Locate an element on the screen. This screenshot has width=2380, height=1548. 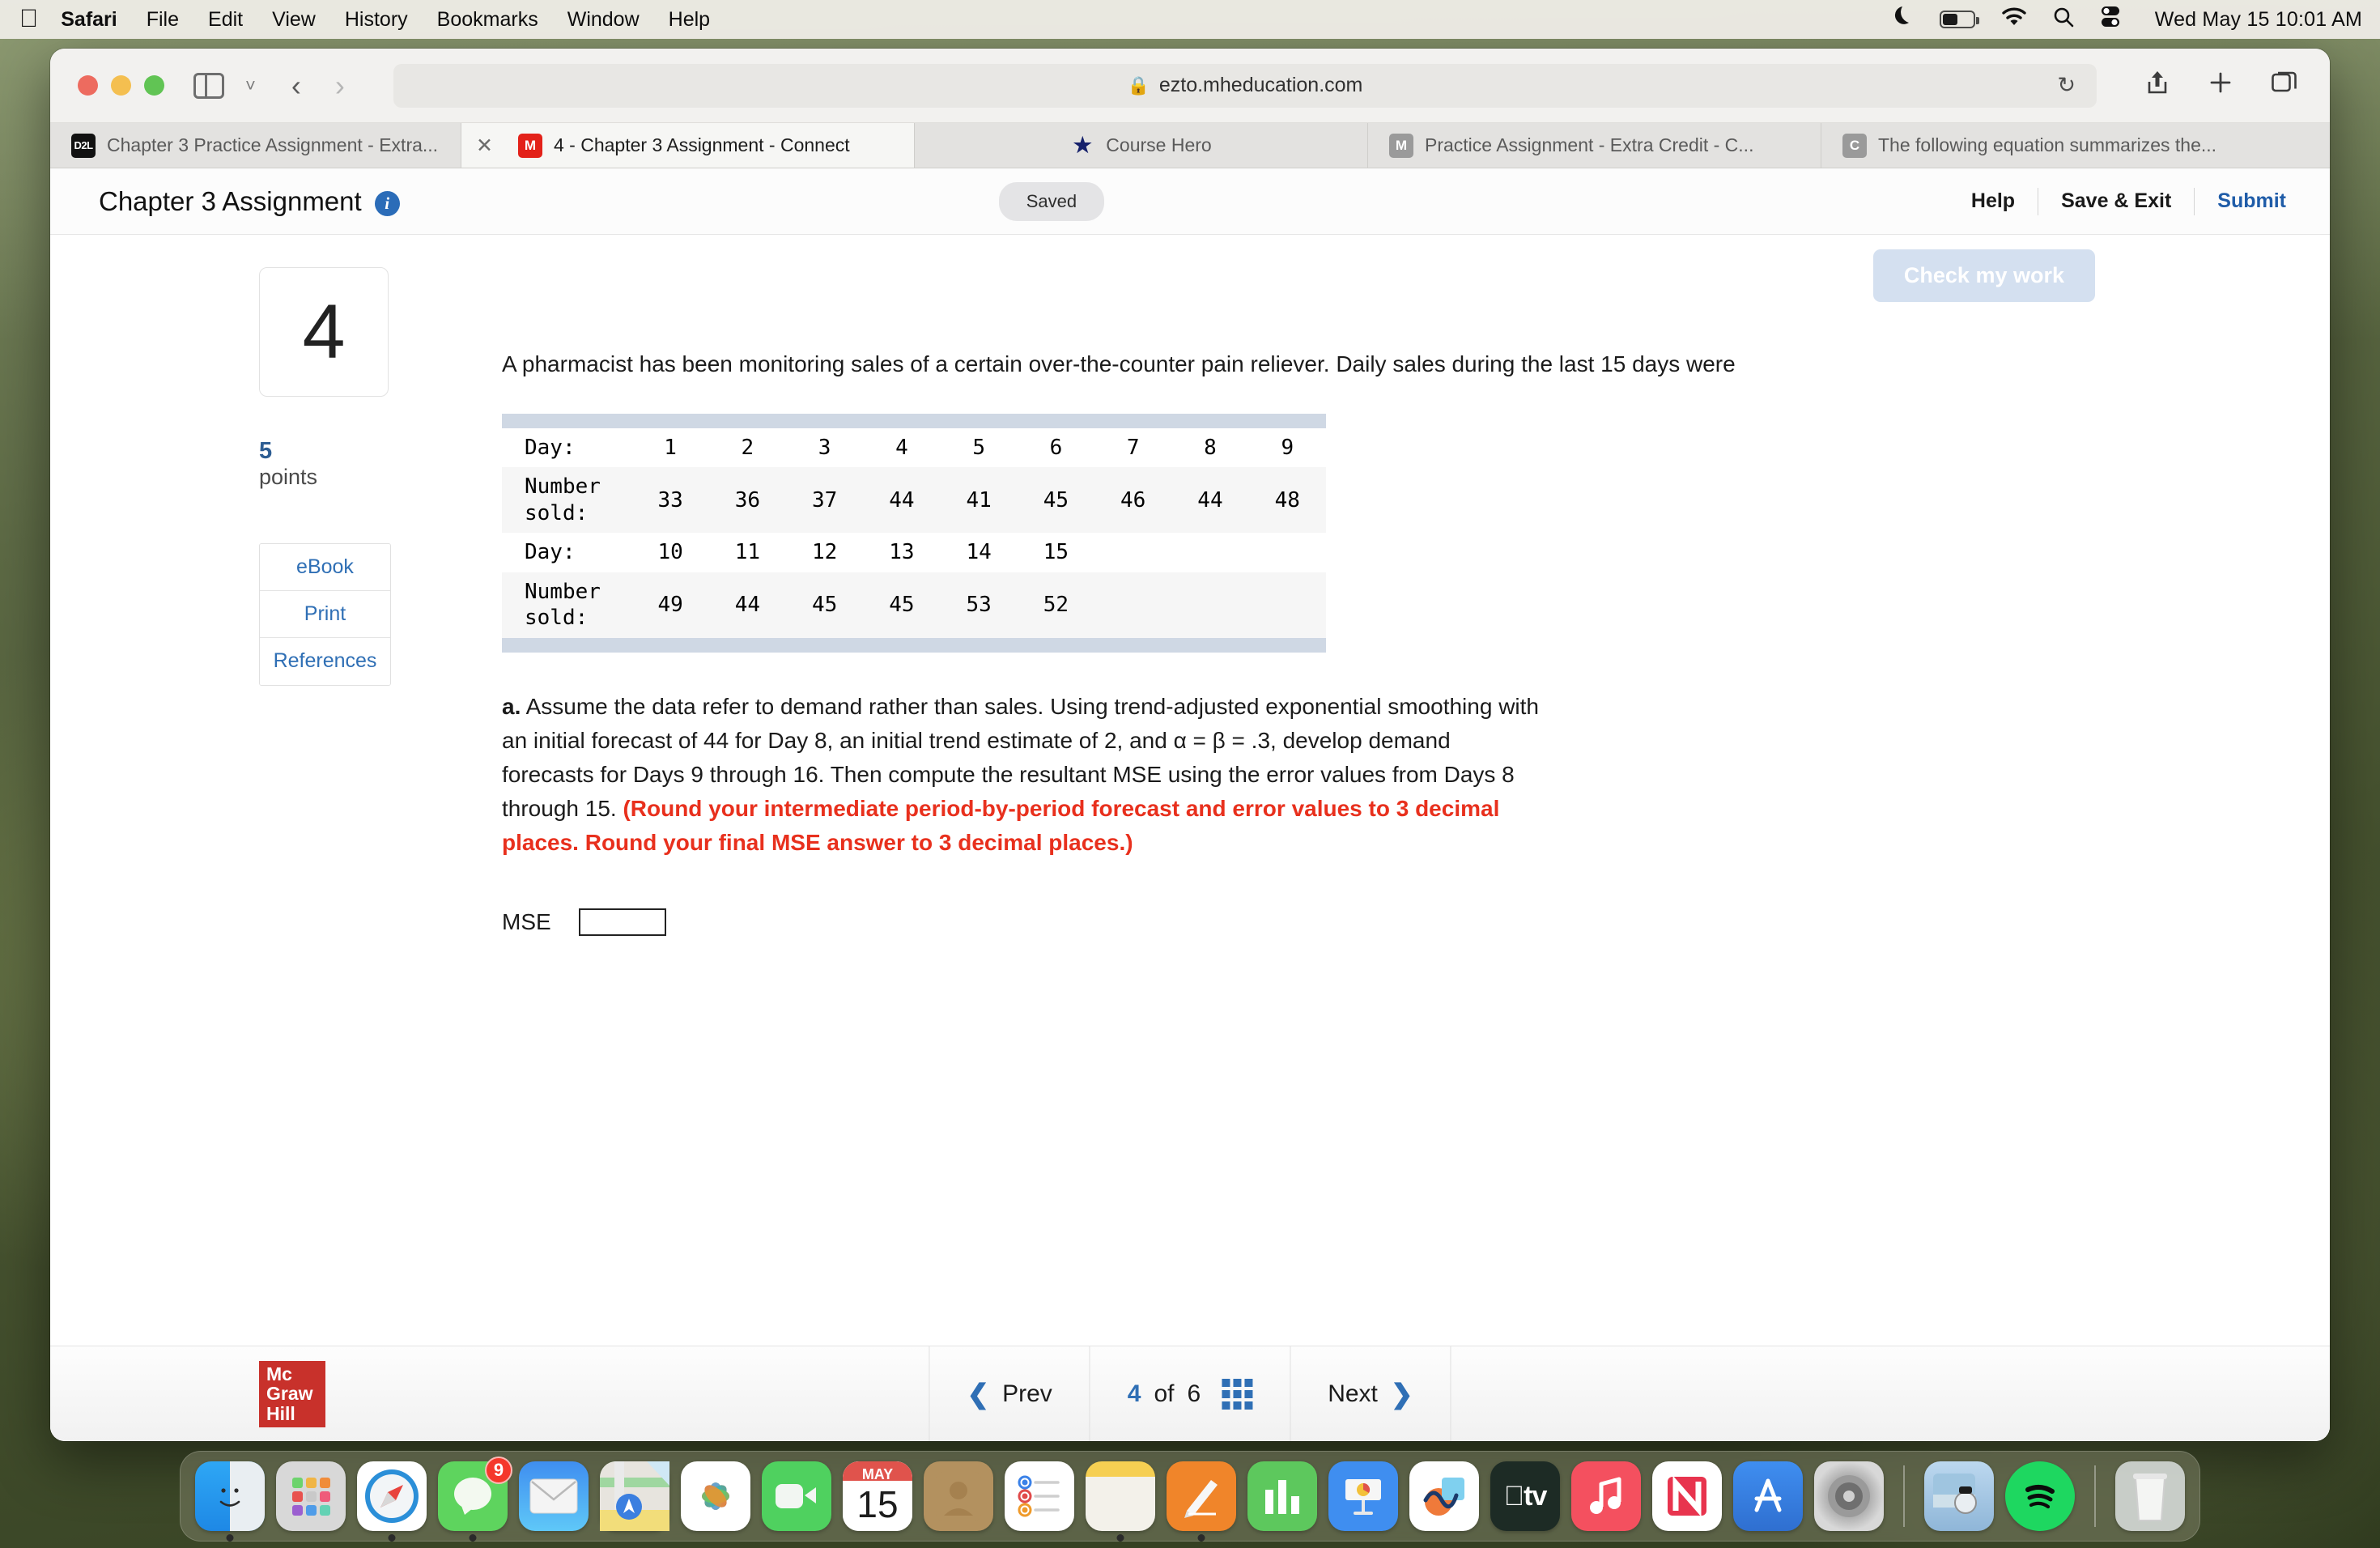
dock-icon-contacts is located at coordinates (958, 1496).